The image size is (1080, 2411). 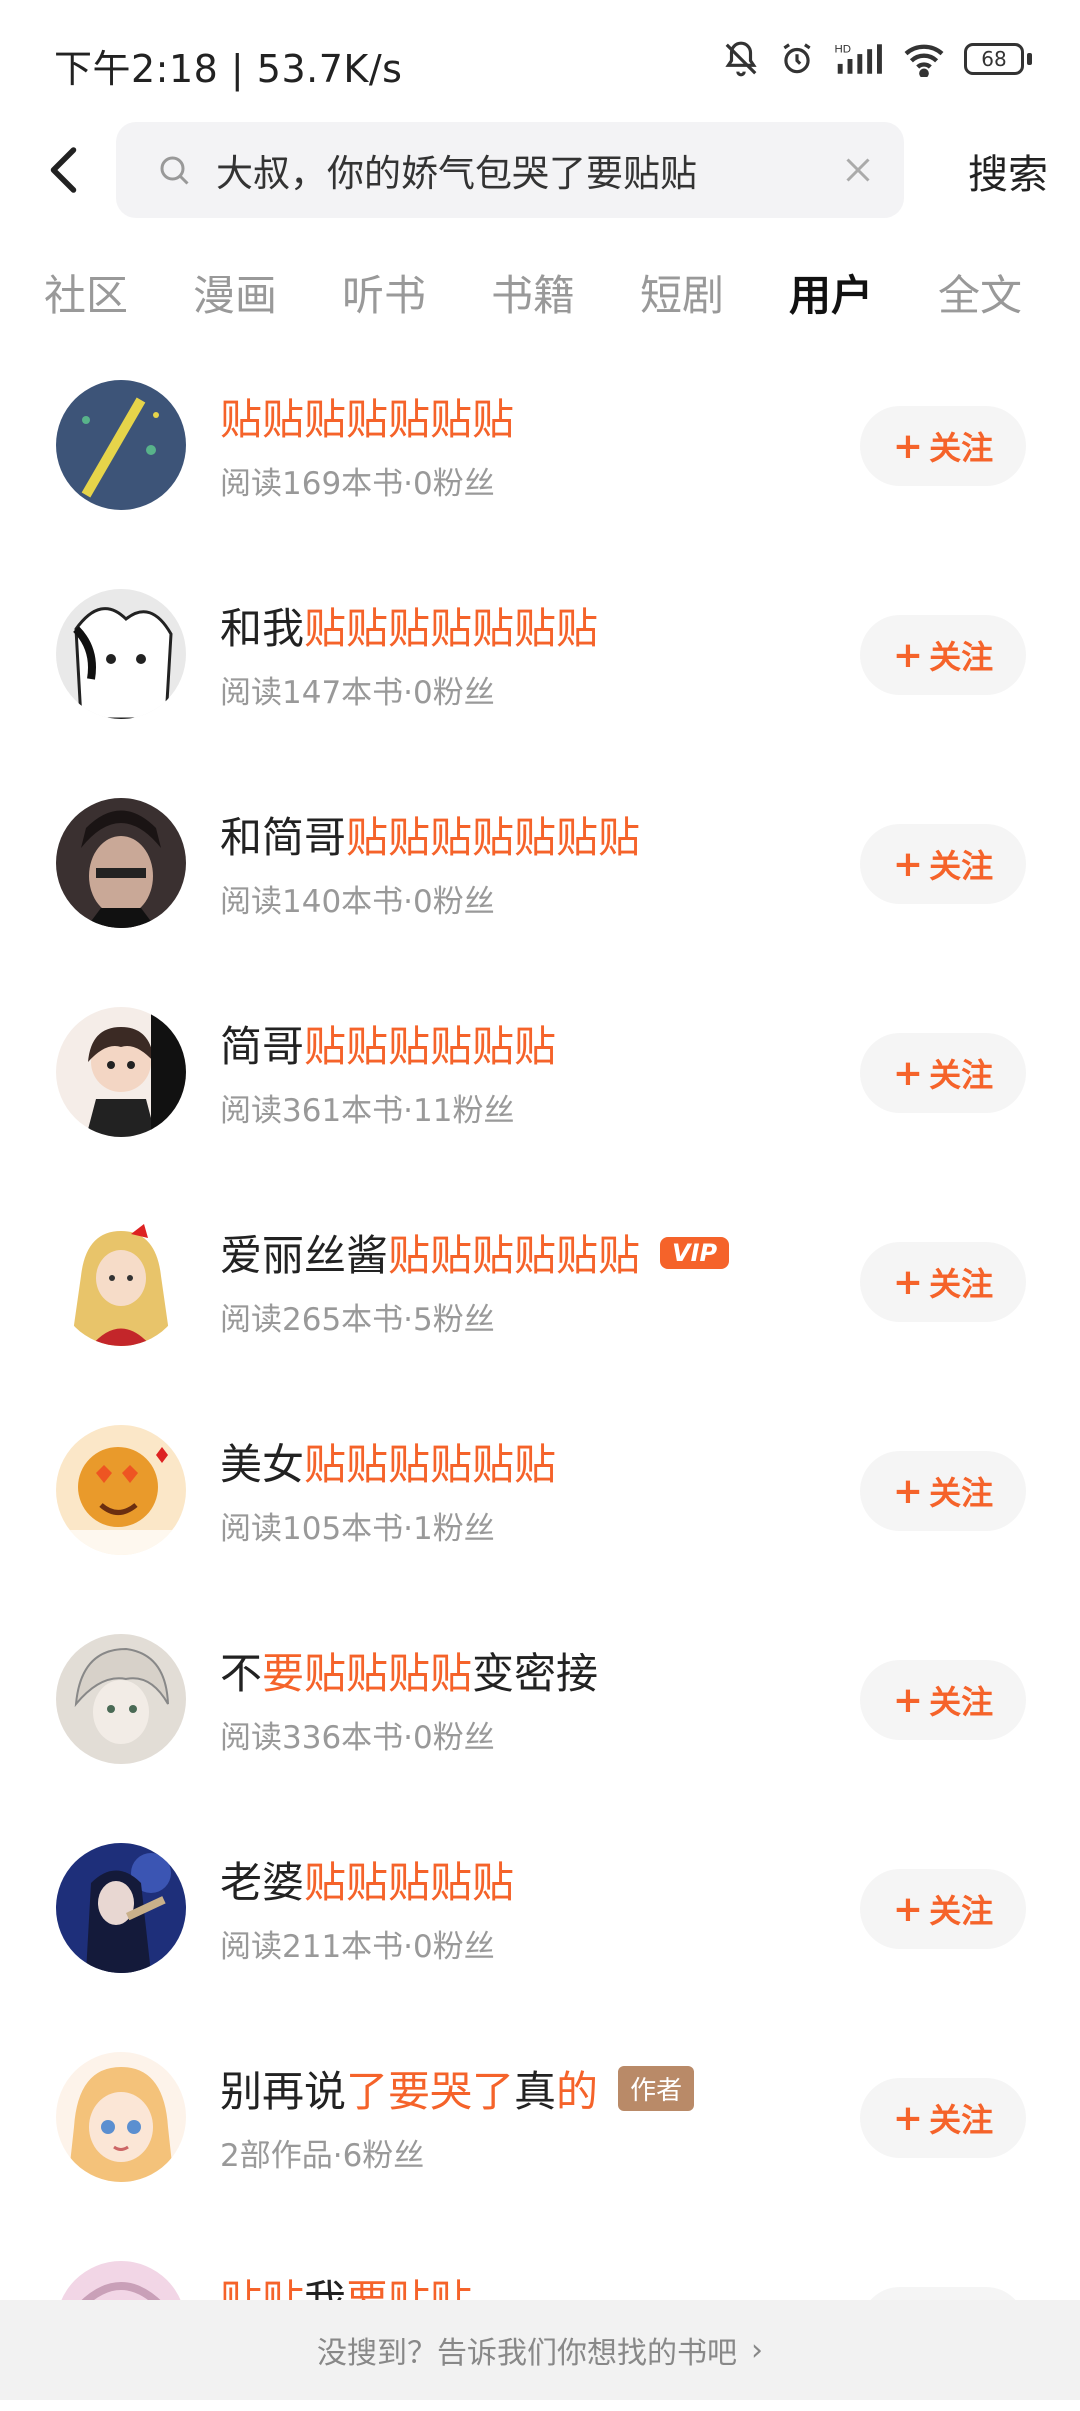 I want to click on user-name: 和我 贴贴贴贴贴贴贴, so click(x=409, y=628).